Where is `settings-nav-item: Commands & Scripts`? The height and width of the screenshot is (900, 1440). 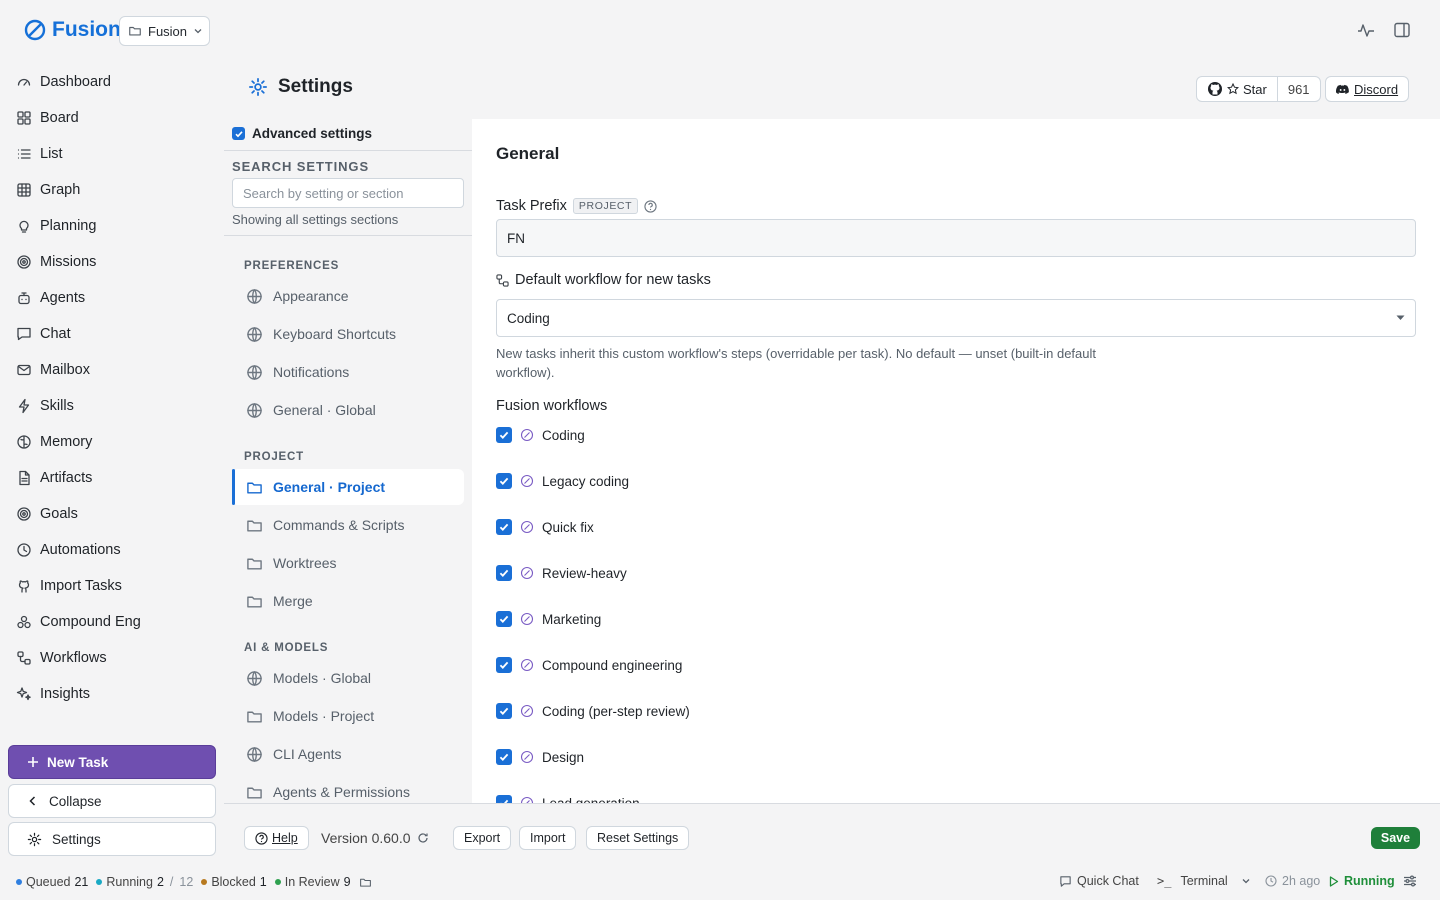
settings-nav-item: Commands & Scripts is located at coordinates (348, 525).